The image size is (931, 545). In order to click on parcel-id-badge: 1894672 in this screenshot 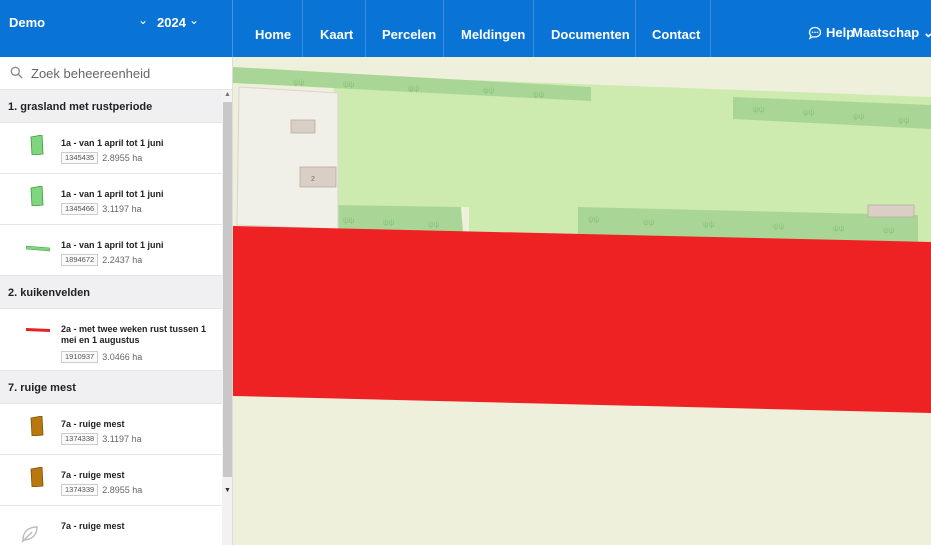, I will do `click(80, 260)`.